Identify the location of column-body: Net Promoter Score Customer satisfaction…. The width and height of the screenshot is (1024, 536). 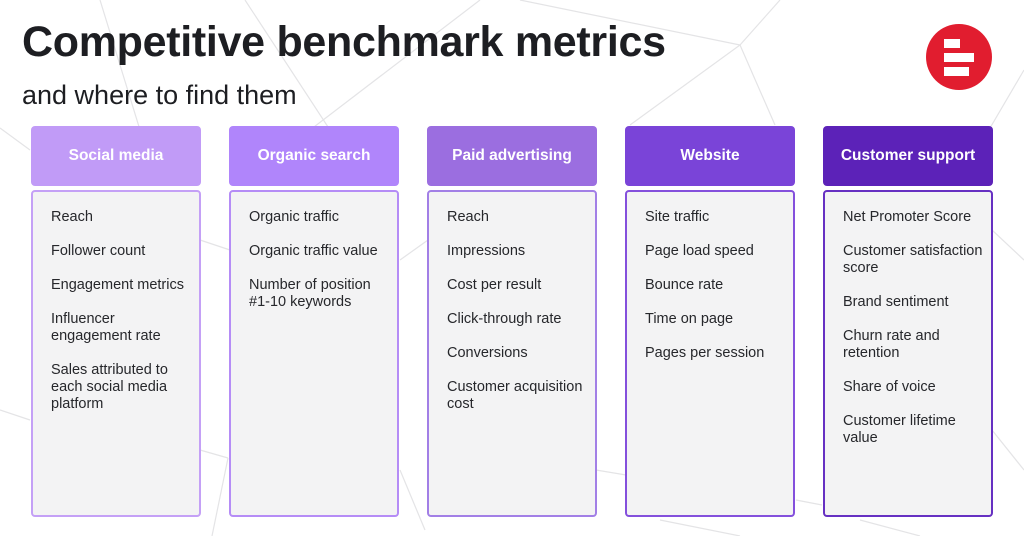
(908, 353).